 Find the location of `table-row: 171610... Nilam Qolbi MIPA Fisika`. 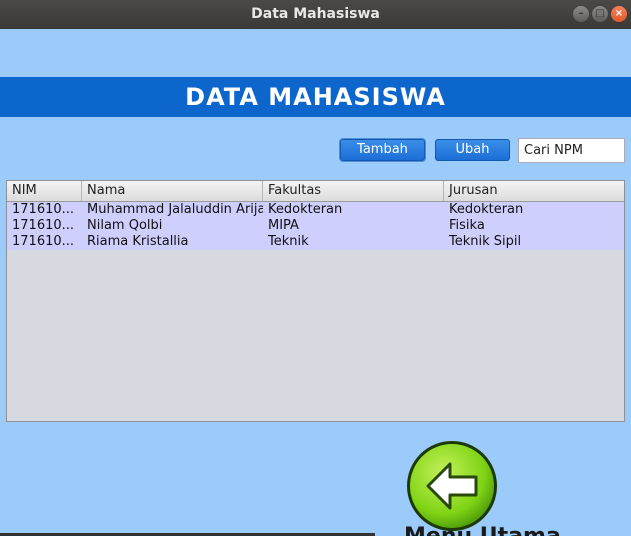

table-row: 171610... Nilam Qolbi MIPA Fisika is located at coordinates (315, 226).